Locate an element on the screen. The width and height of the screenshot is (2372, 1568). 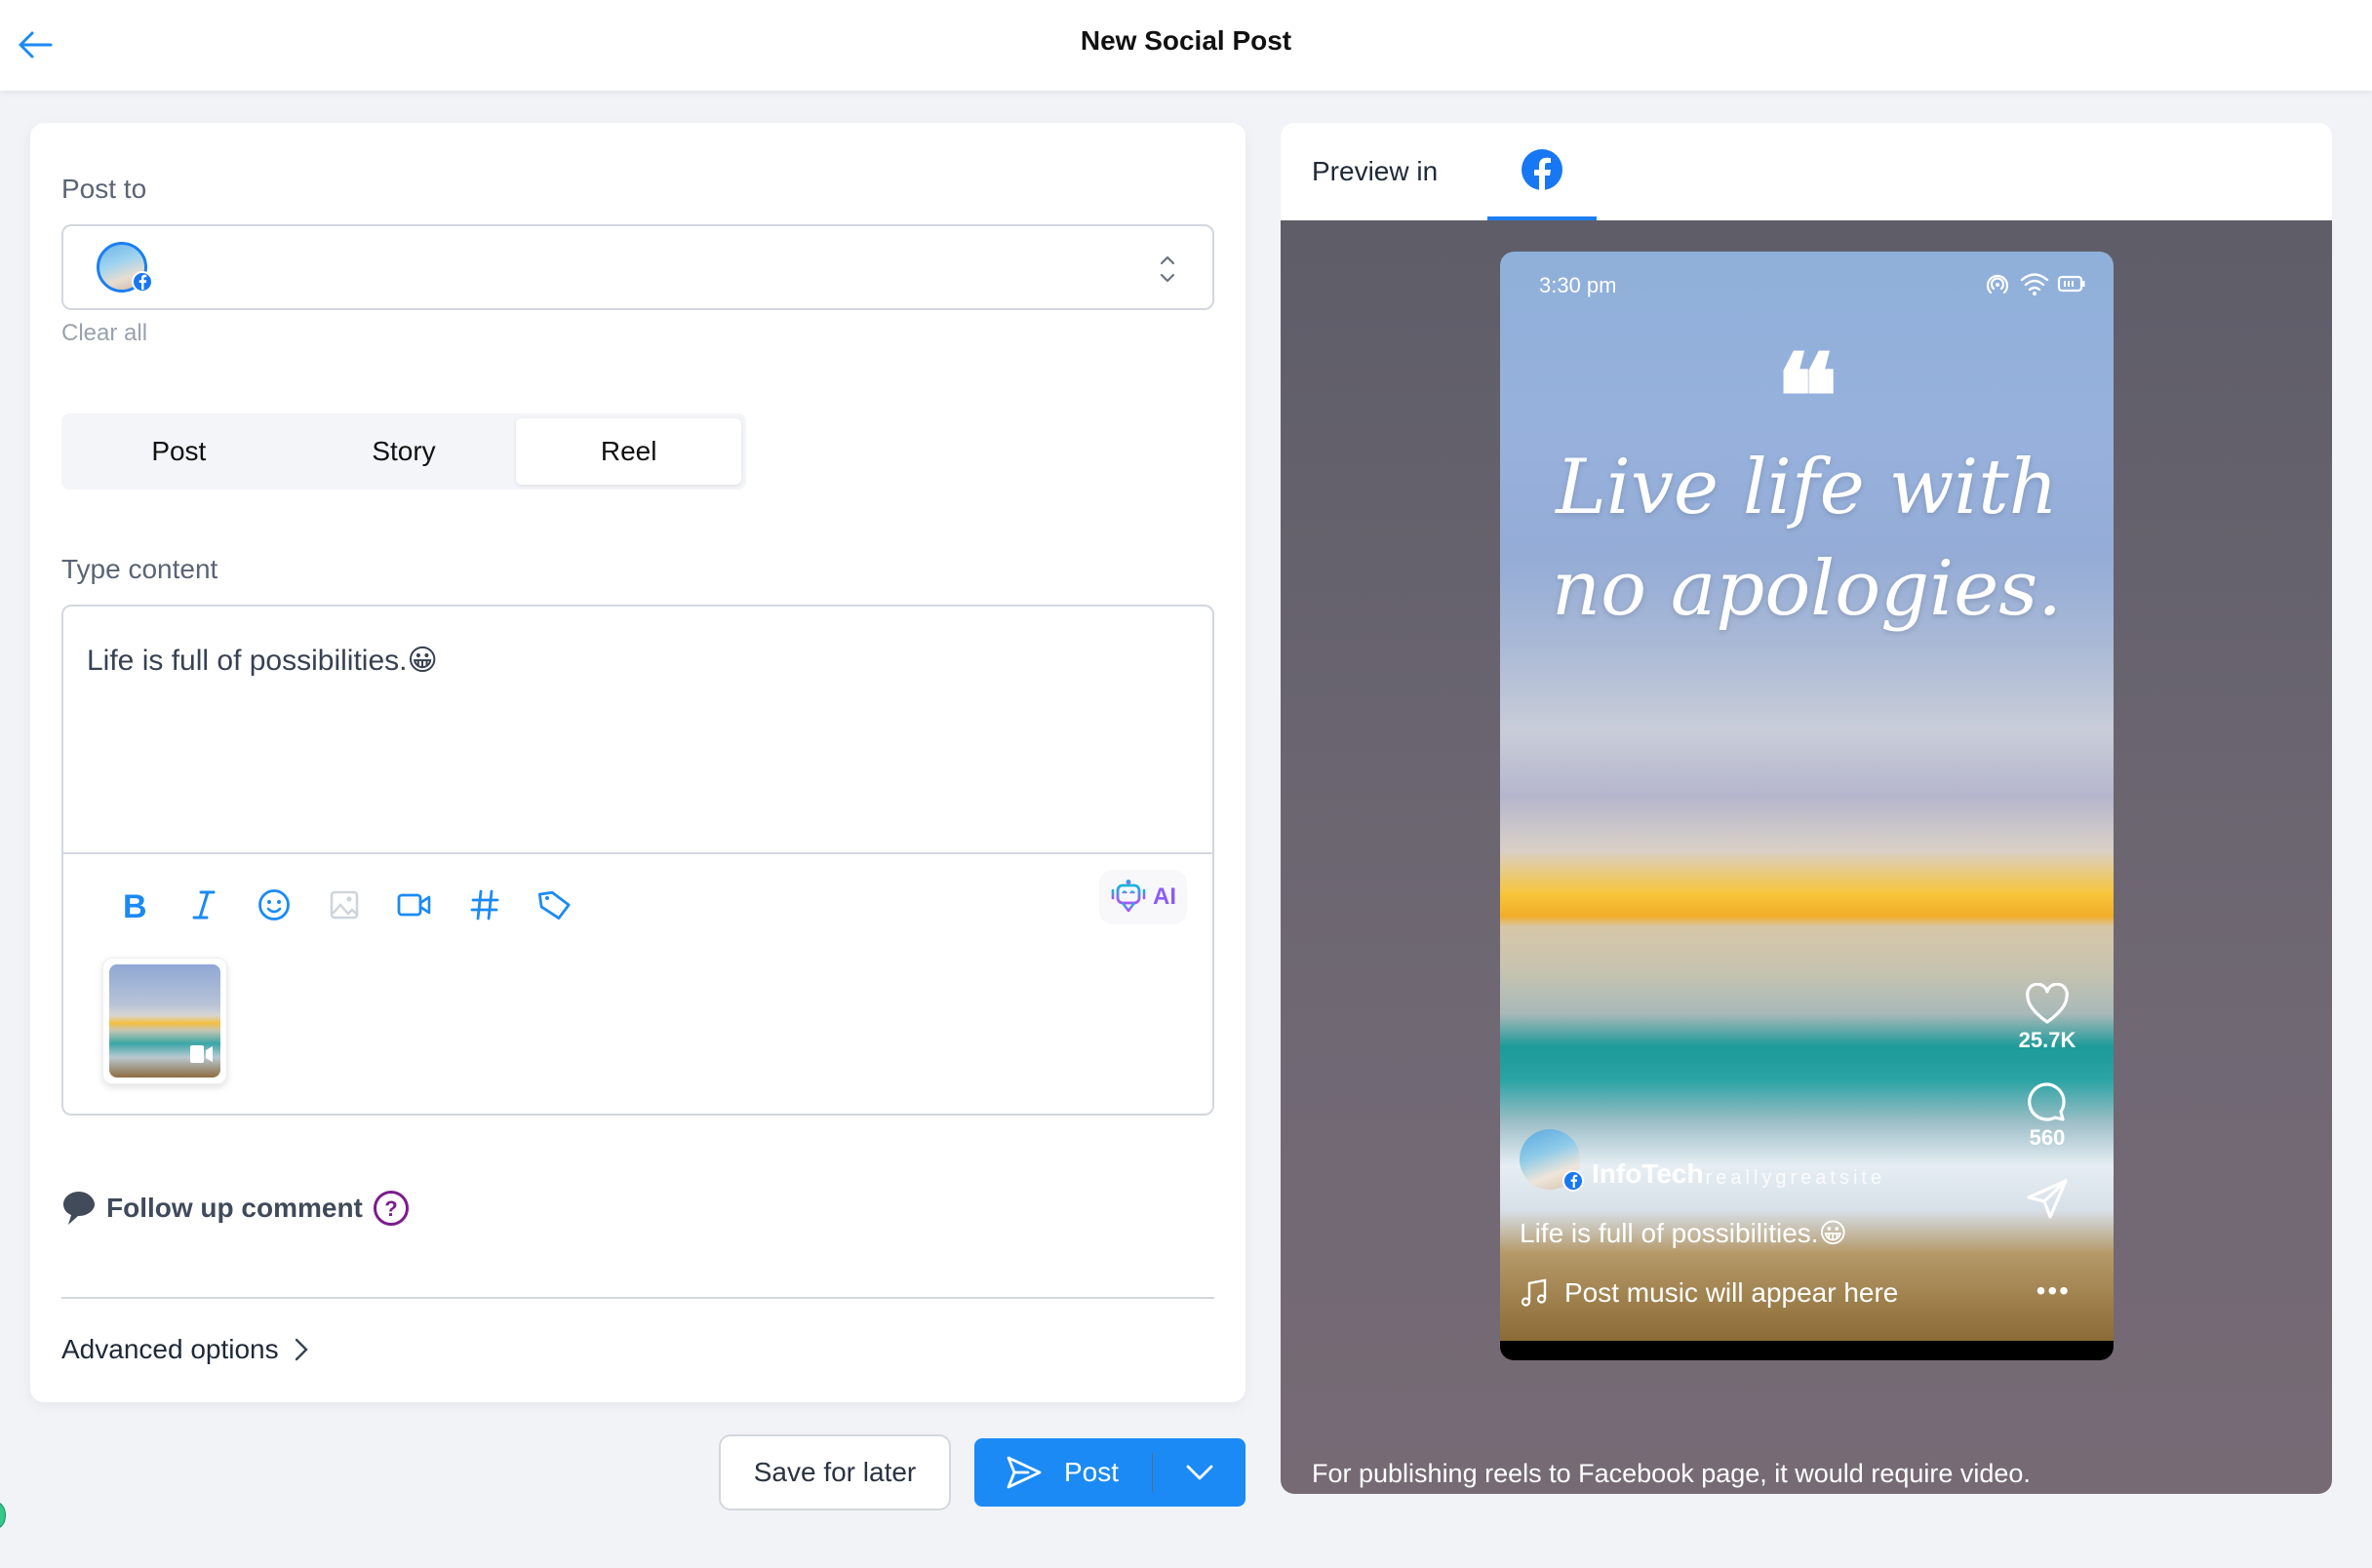
tab-facebook-preview is located at coordinates (1542, 171).